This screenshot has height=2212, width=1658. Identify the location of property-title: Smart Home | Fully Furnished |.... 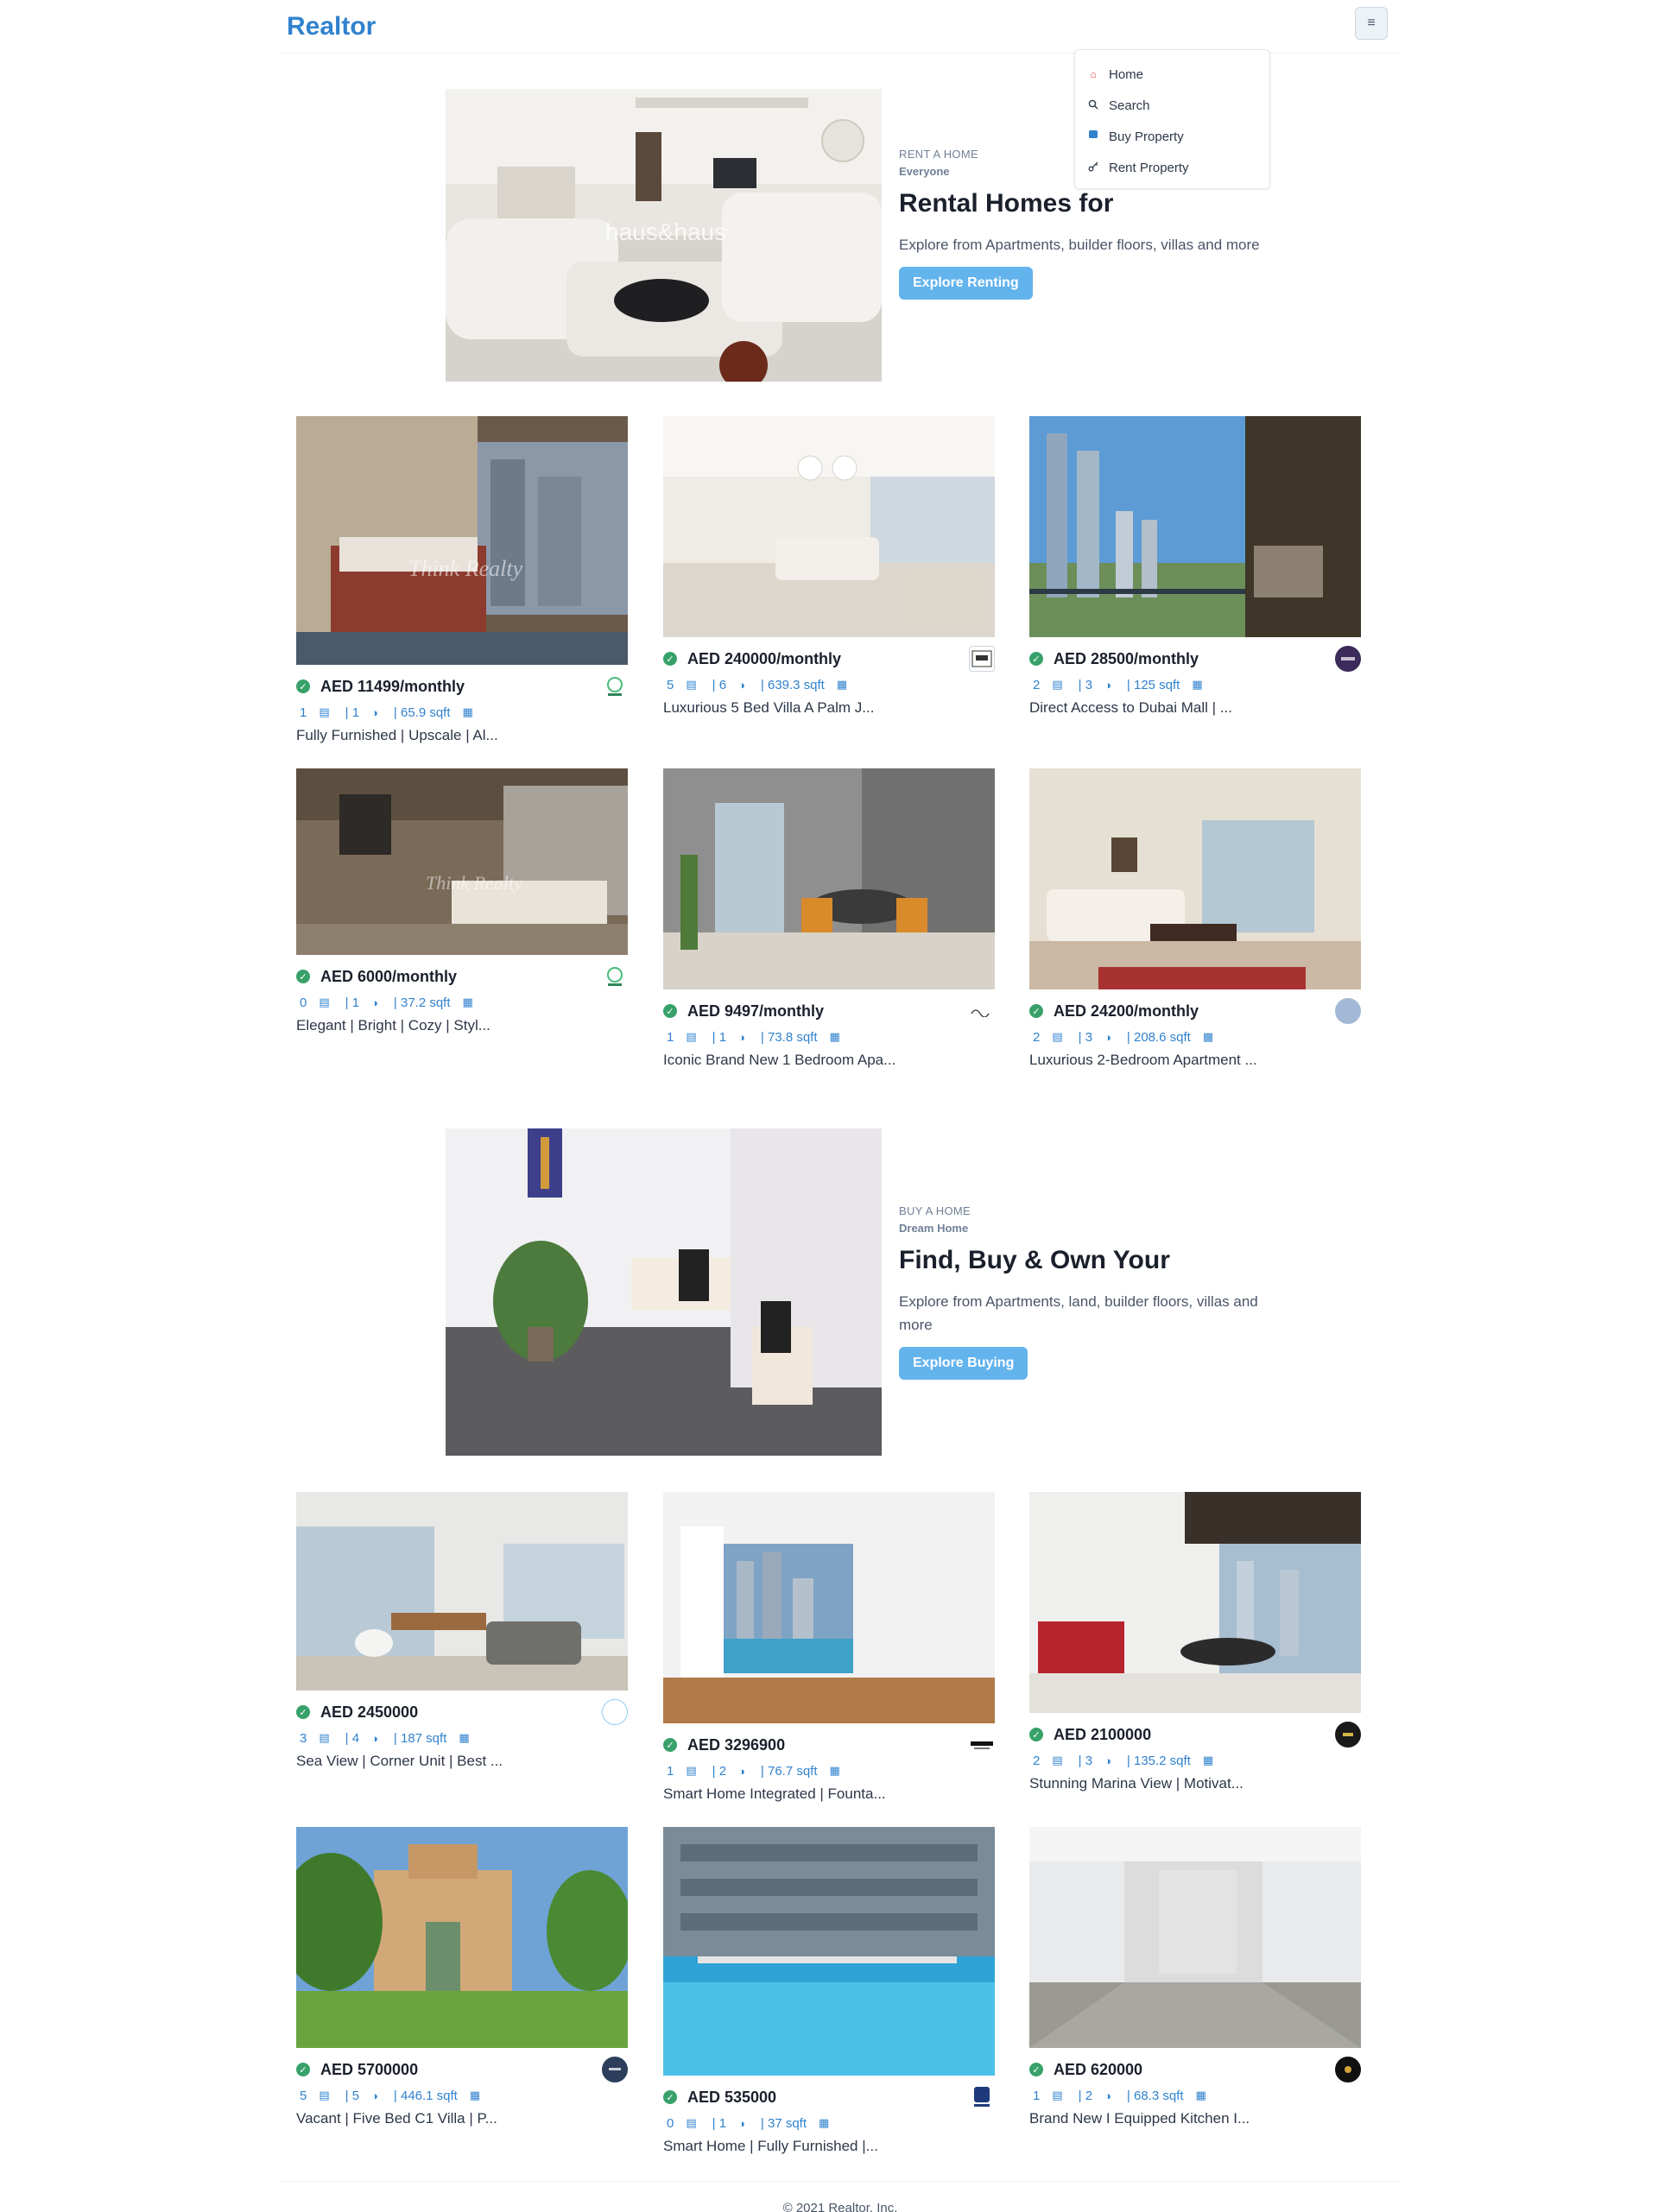
(829, 2146).